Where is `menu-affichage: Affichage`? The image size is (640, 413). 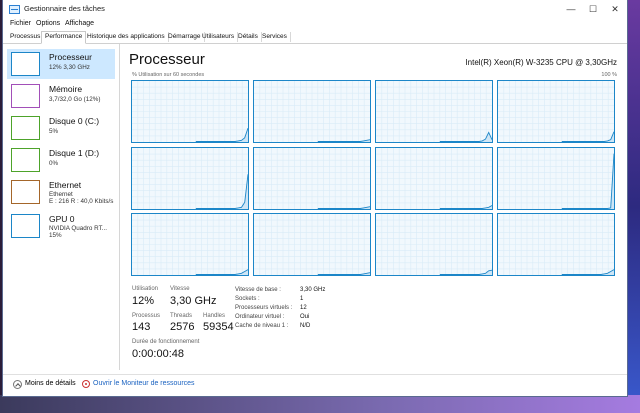
menu-affichage: Affichage is located at coordinates (79, 23).